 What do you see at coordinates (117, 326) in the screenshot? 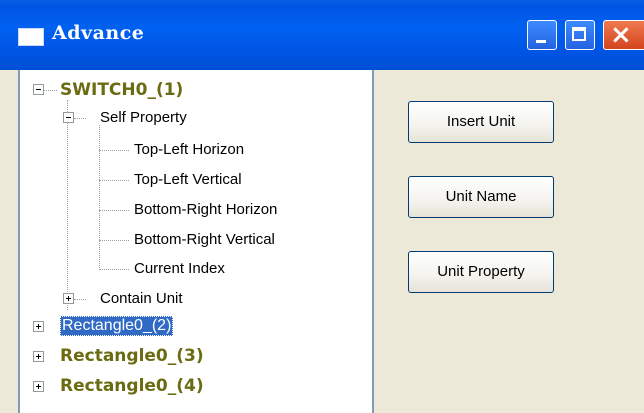
I see `tree-node-label-selected: Rectangle0_(2)` at bounding box center [117, 326].